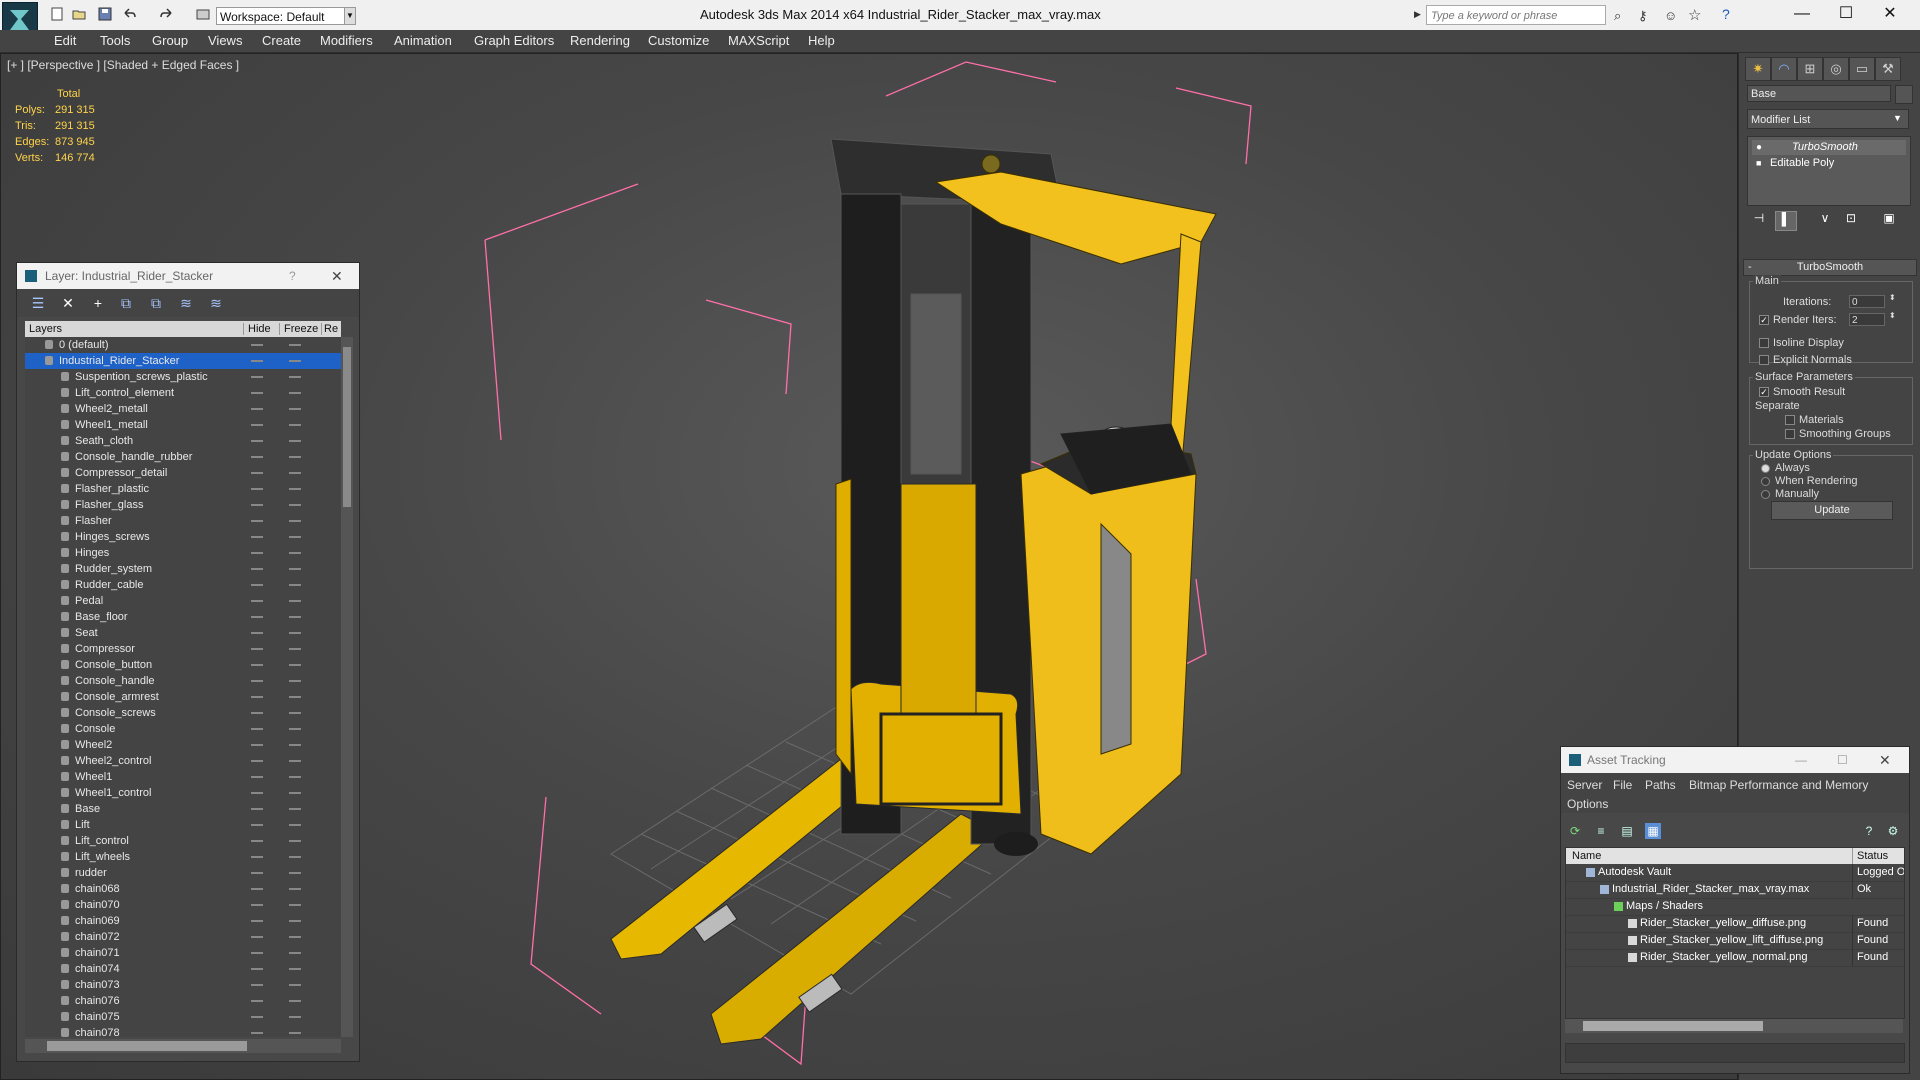 The width and height of the screenshot is (1920, 1080). Describe the element at coordinates (1765, 494) in the screenshot. I see `manually-radio` at that location.